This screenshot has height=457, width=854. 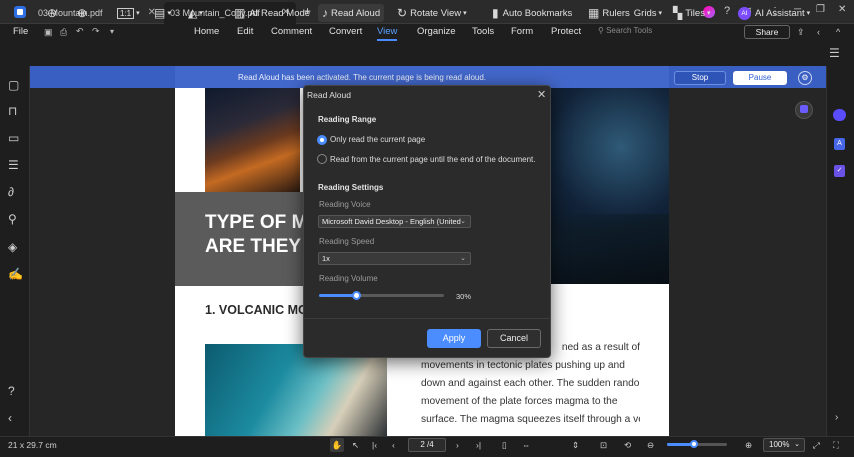 I want to click on read-aloud-label: Read Aloud, so click(x=356, y=13).